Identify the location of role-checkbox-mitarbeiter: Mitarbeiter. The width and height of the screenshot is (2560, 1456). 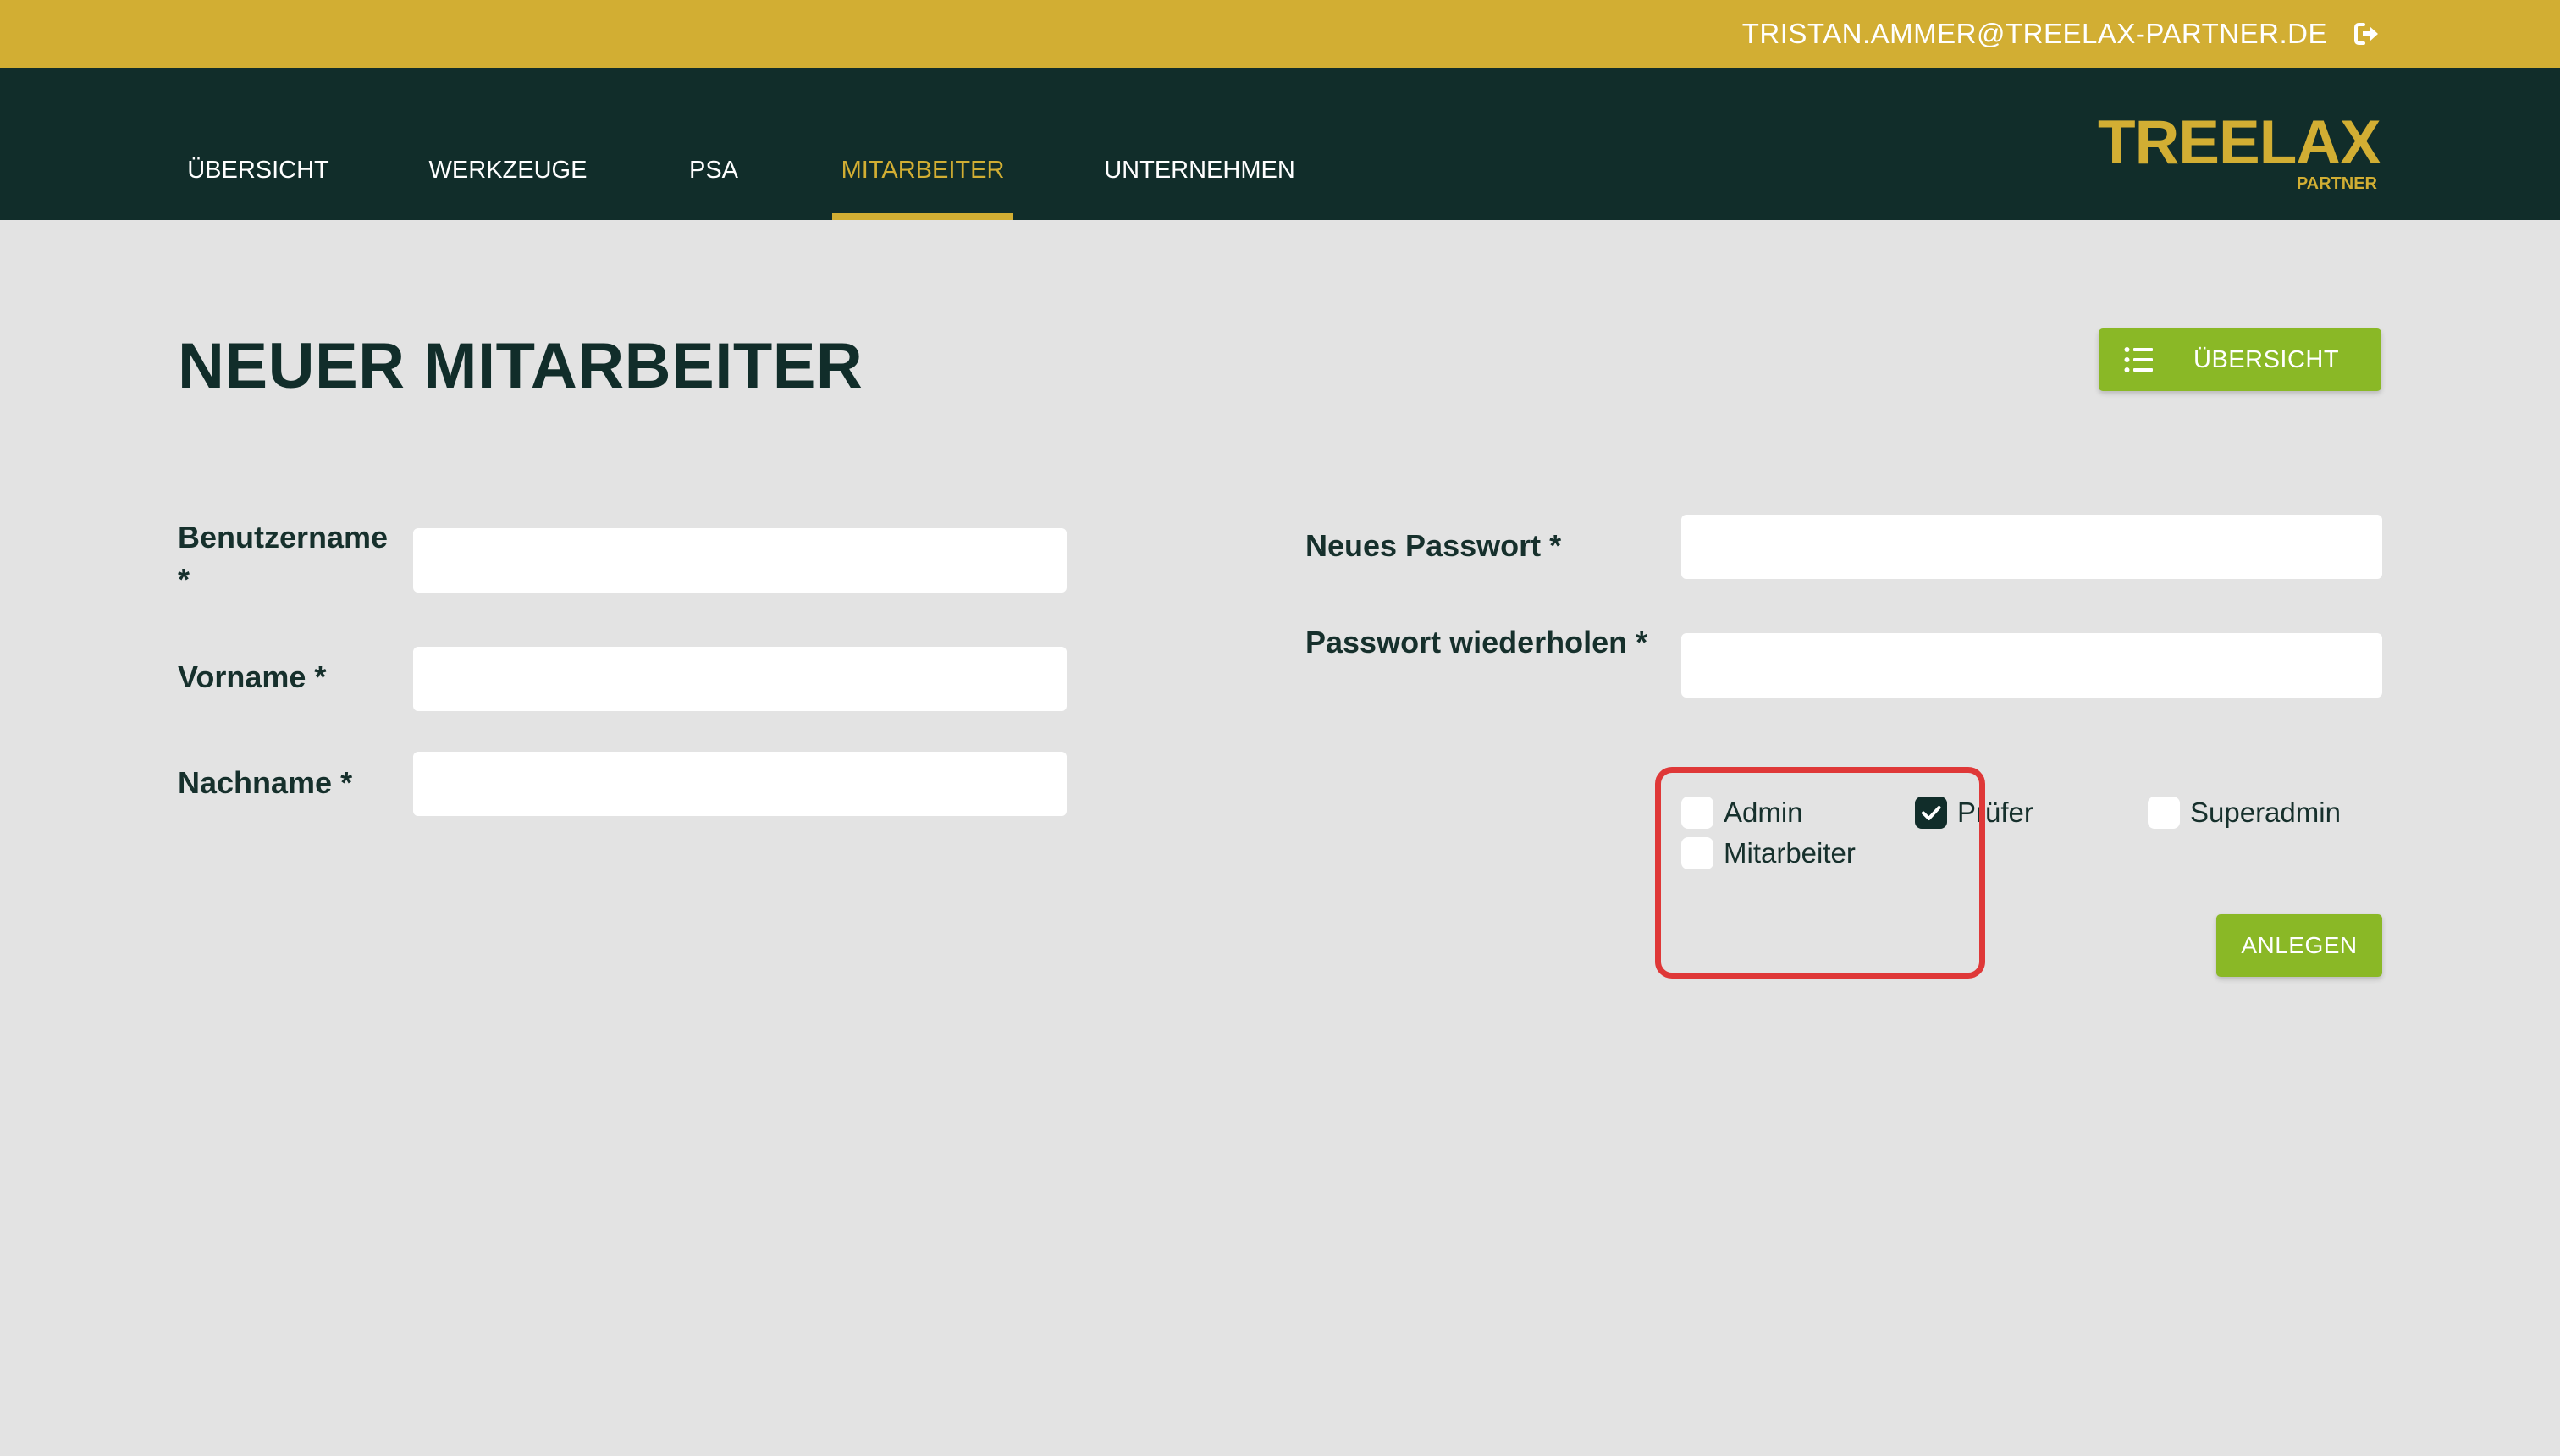
(1782, 853).